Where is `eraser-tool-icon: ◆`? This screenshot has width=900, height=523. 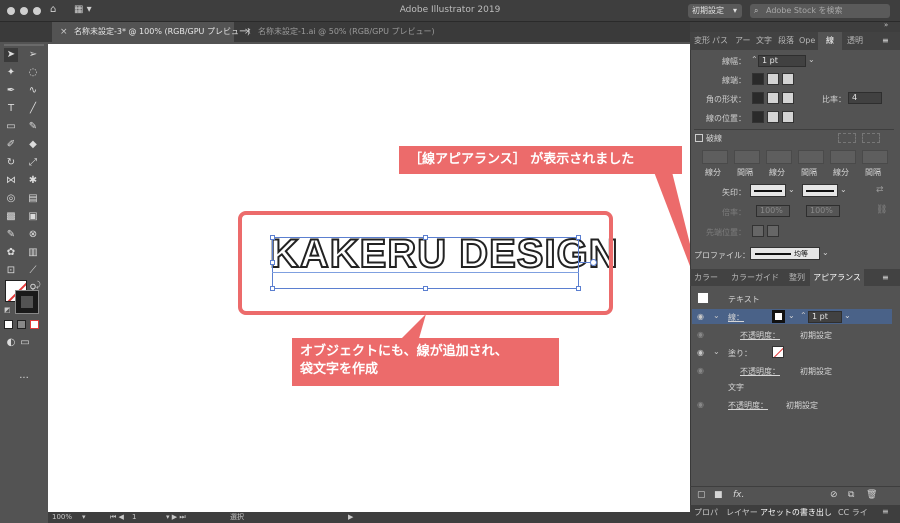 eraser-tool-icon: ◆ is located at coordinates (33, 145).